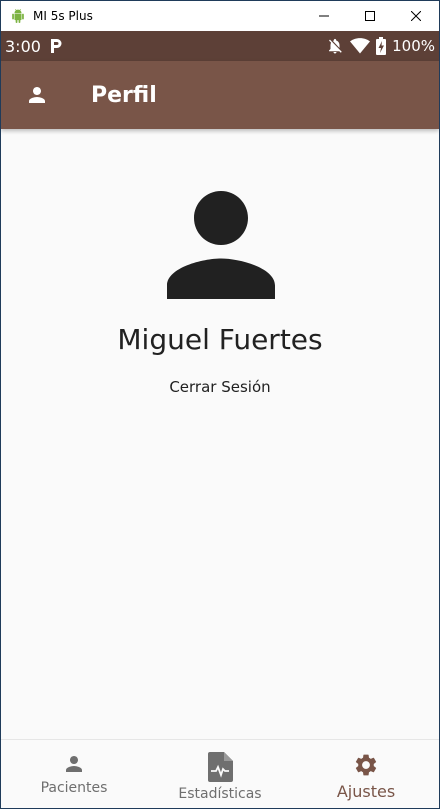  I want to click on page-title: Perfil, so click(124, 95).